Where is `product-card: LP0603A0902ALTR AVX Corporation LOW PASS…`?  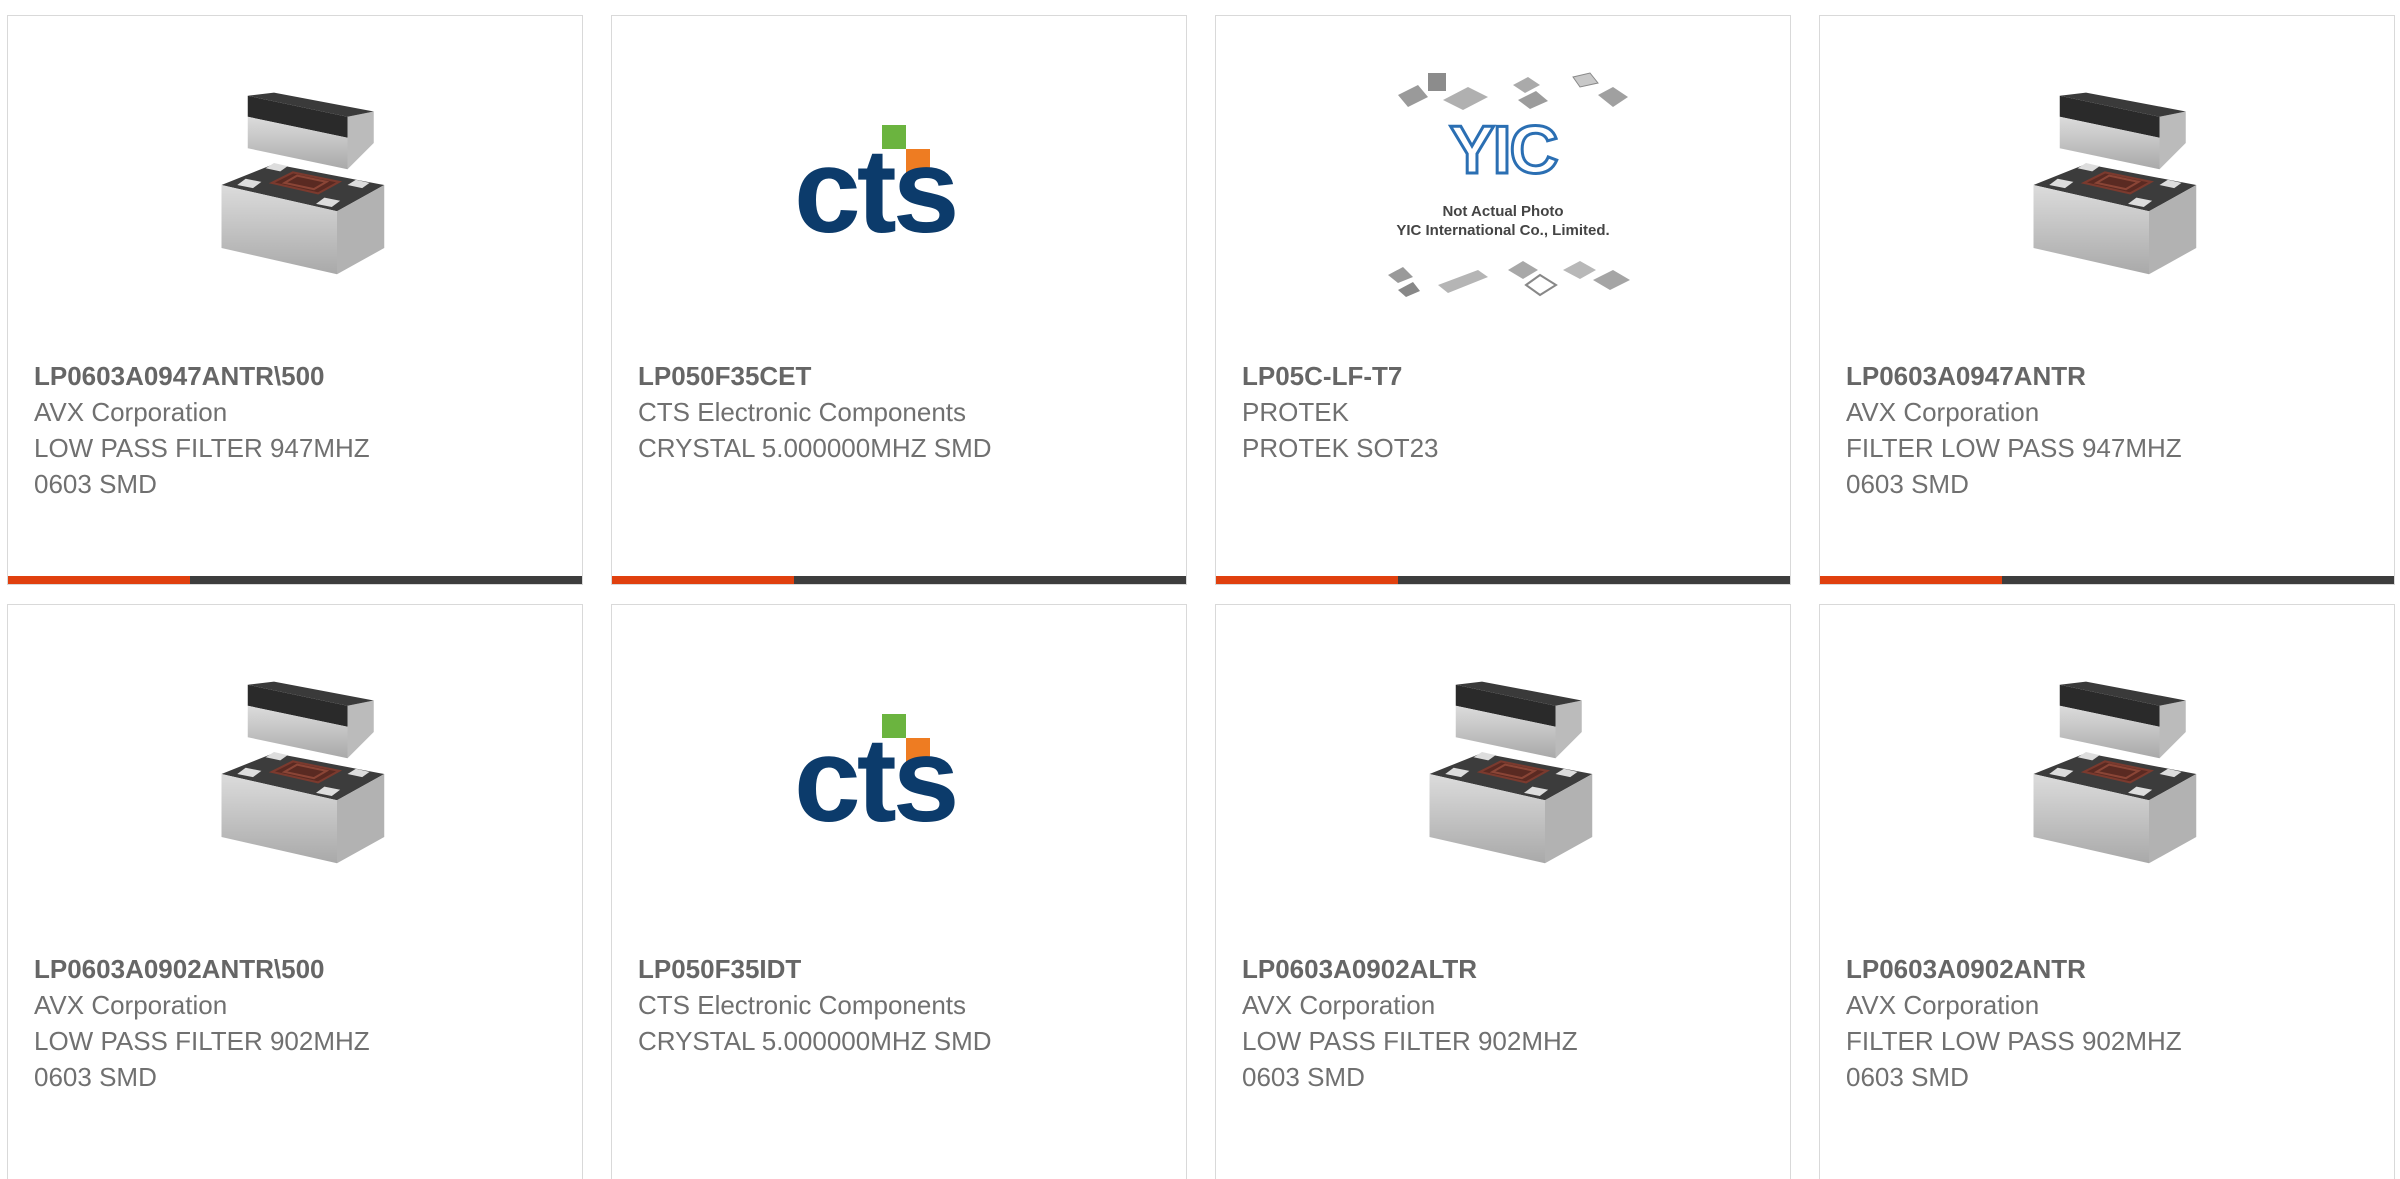
product-card: LP0603A0902ALTR AVX Corporation LOW PASS… is located at coordinates (1503, 891).